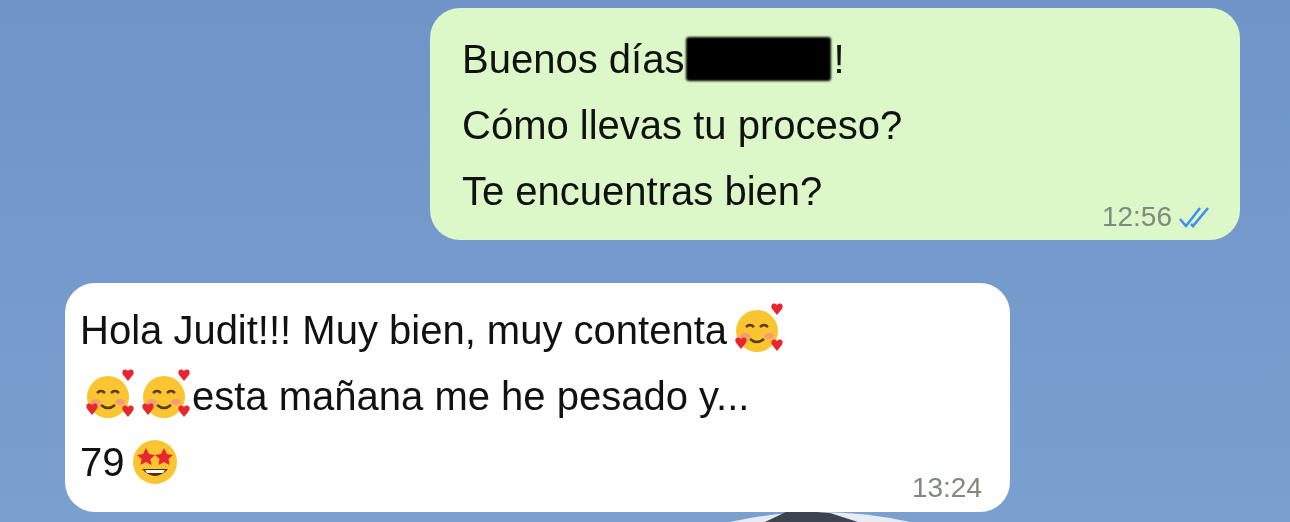 This screenshot has height=522, width=1290. Describe the element at coordinates (403, 330) in the screenshot. I see `message-text: Hola Judit!!! Muy bien, muy contenta` at that location.